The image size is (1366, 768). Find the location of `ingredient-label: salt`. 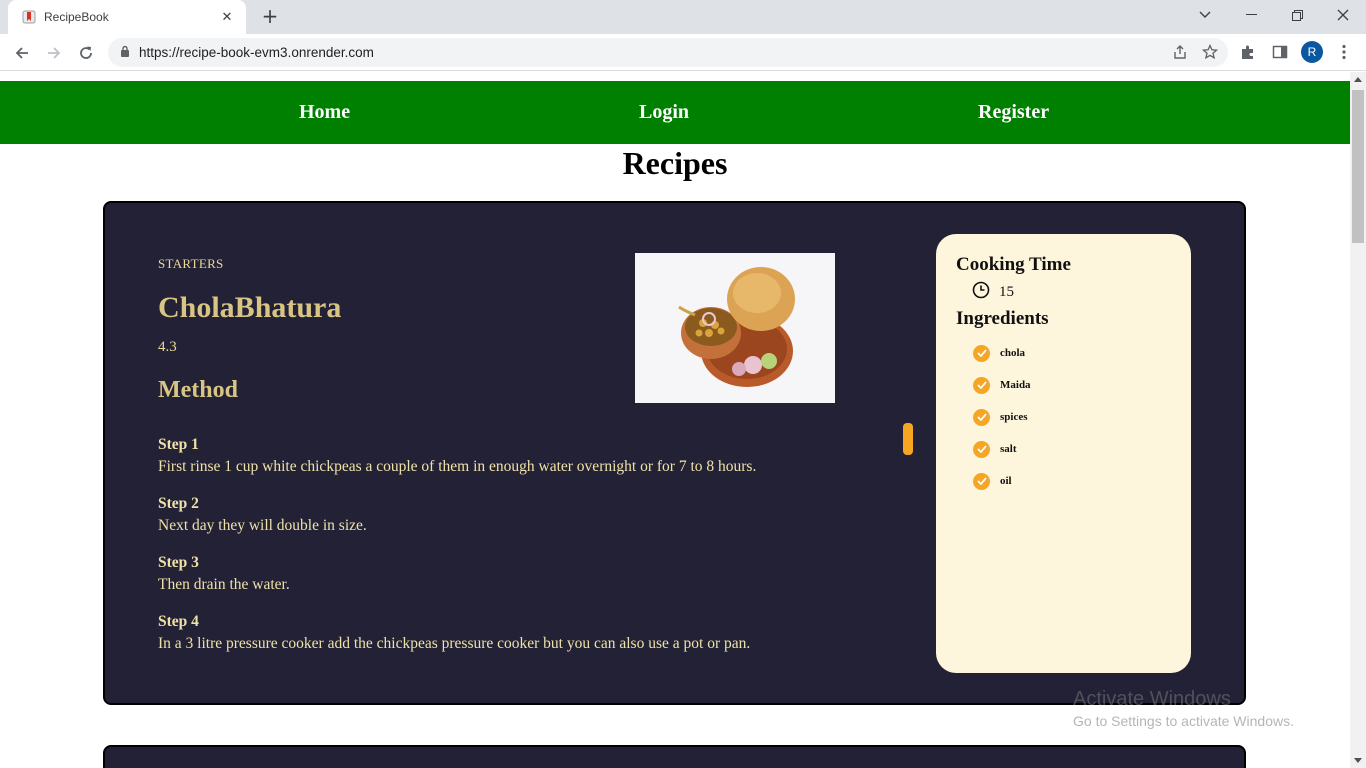

ingredient-label: salt is located at coordinates (1008, 449).